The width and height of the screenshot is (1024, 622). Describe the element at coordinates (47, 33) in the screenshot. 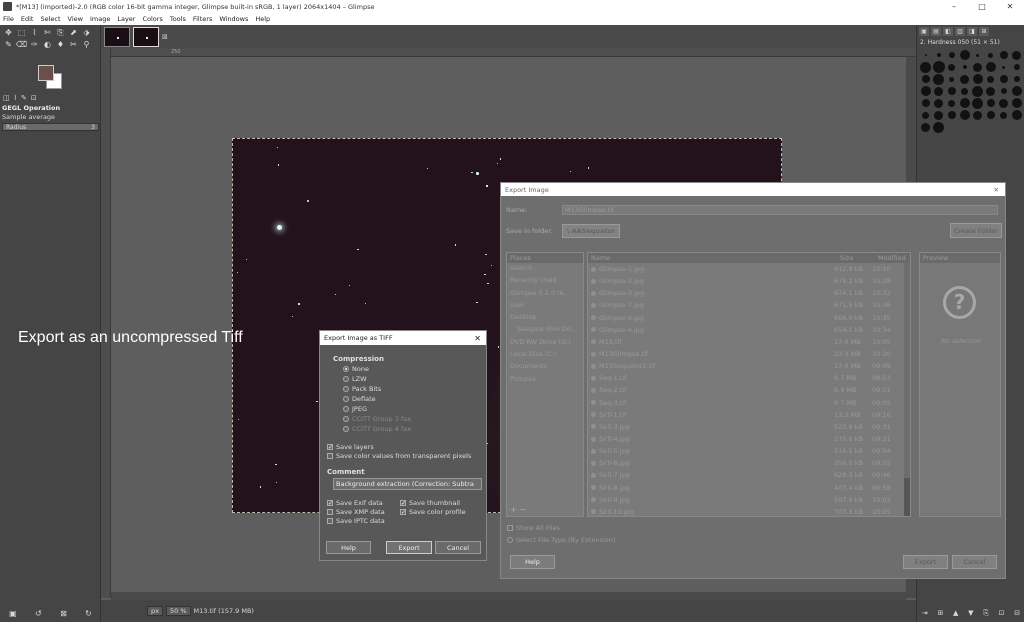

I see `crop-tool-icon: ✄` at that location.